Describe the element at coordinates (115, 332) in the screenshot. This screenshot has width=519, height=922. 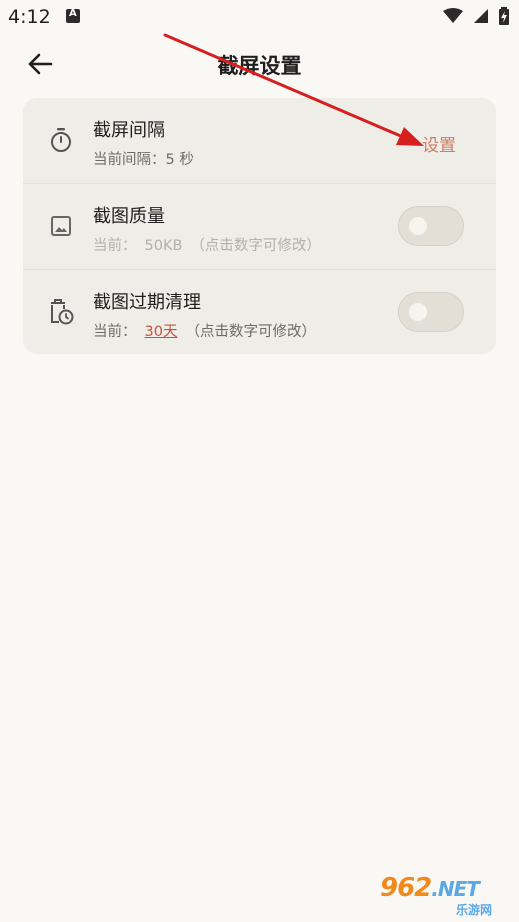
I see `cleanup-subtitle-prefix: 当前：` at that location.